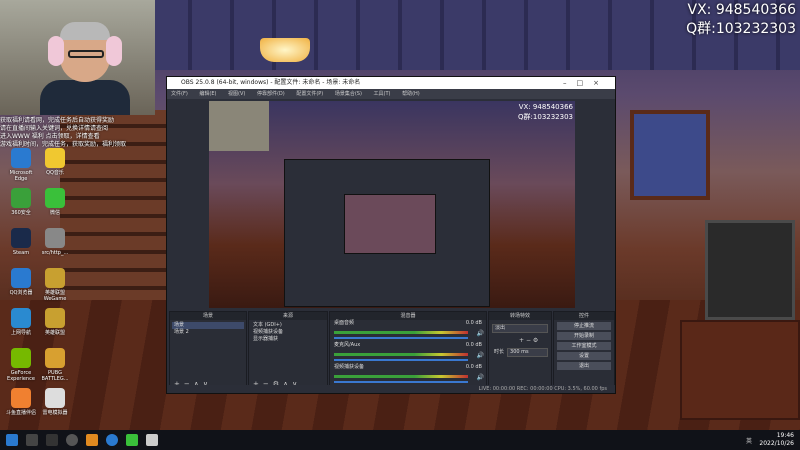 This screenshot has width=800, height=450. What do you see at coordinates (584, 316) in the screenshot?
I see `dock-header: 控件` at bounding box center [584, 316].